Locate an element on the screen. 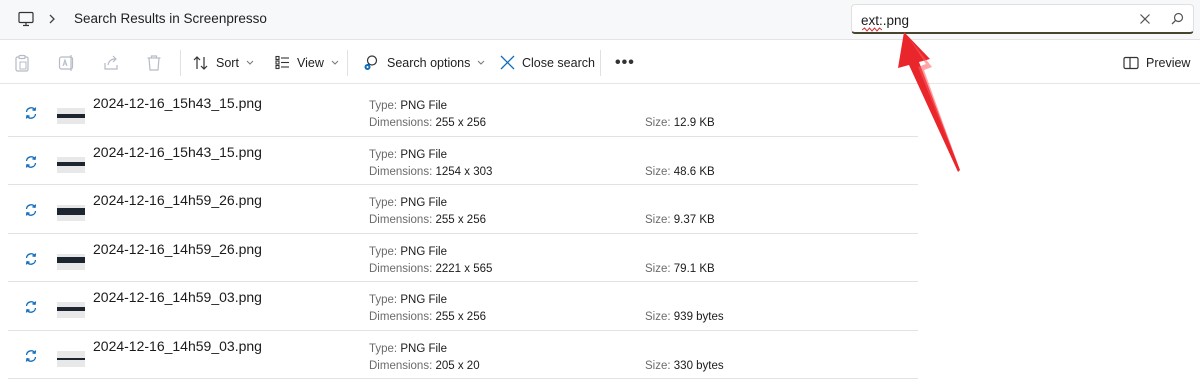  trash-icon is located at coordinates (154, 62).